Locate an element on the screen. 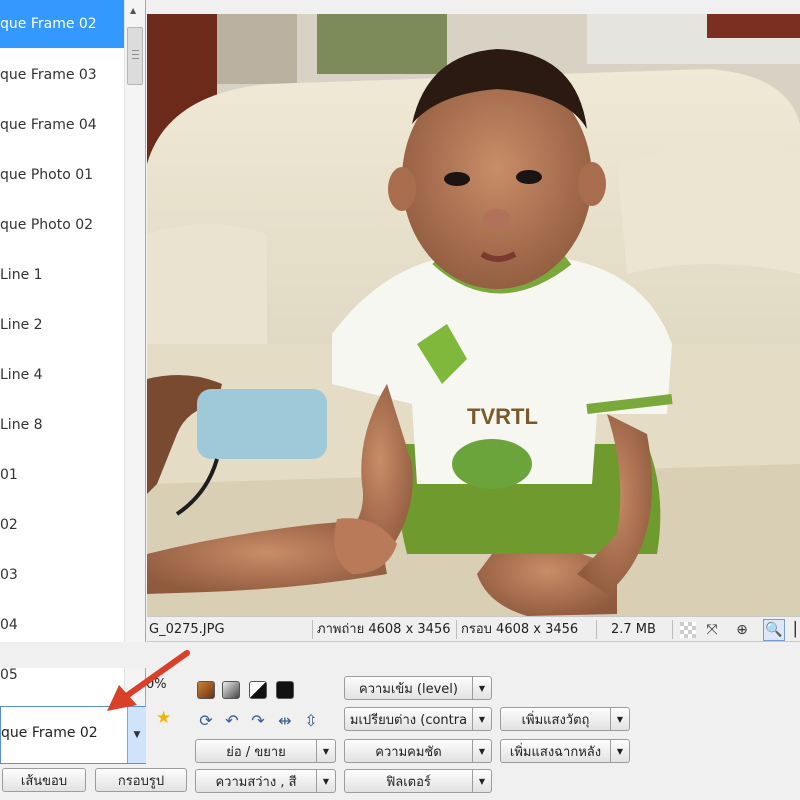 This screenshot has width=800, height=800. flip-vertical-icon: ⇳ is located at coordinates (311, 720).